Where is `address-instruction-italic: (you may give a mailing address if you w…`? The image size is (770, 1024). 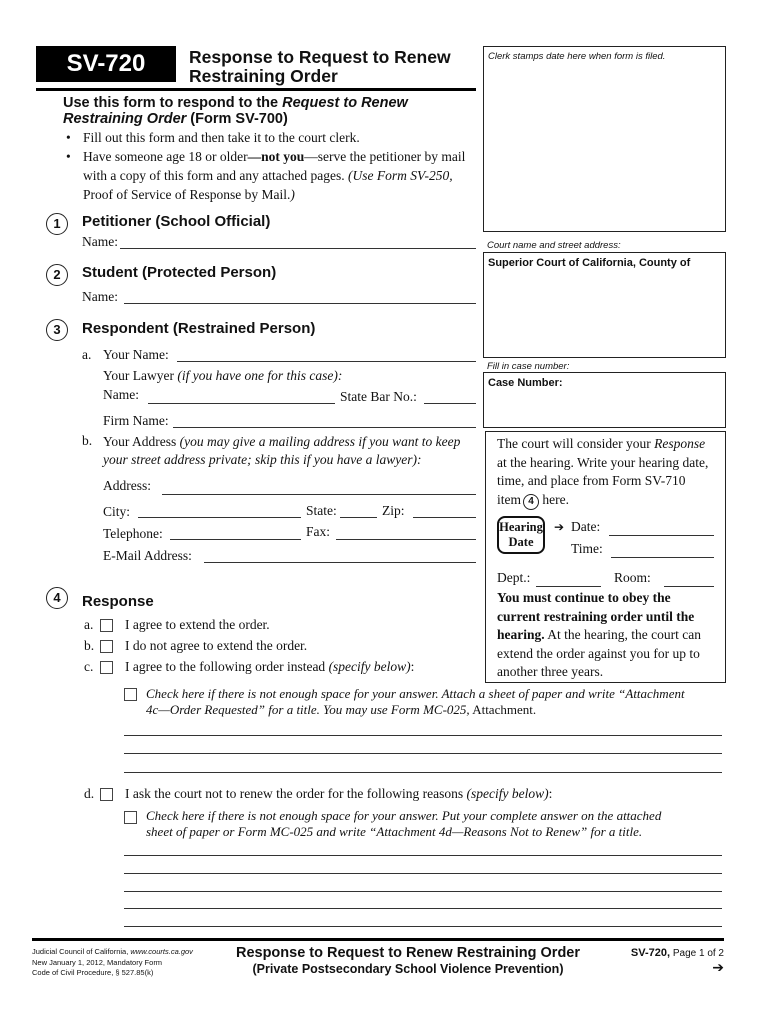 address-instruction-italic: (you may give a mailing address if you w… is located at coordinates (320, 441).